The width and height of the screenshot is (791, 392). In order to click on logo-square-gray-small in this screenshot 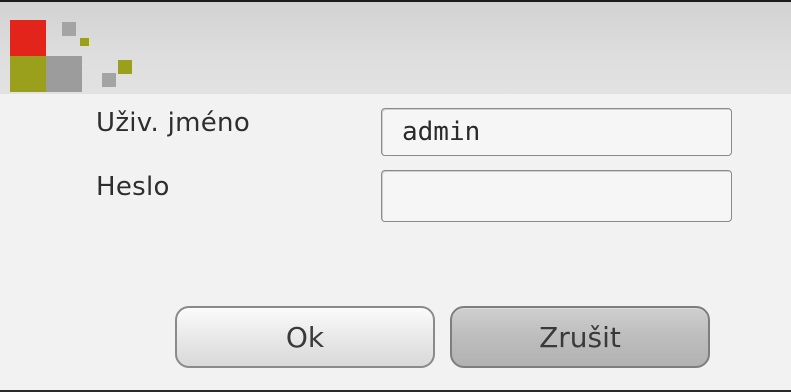, I will do `click(69, 29)`.